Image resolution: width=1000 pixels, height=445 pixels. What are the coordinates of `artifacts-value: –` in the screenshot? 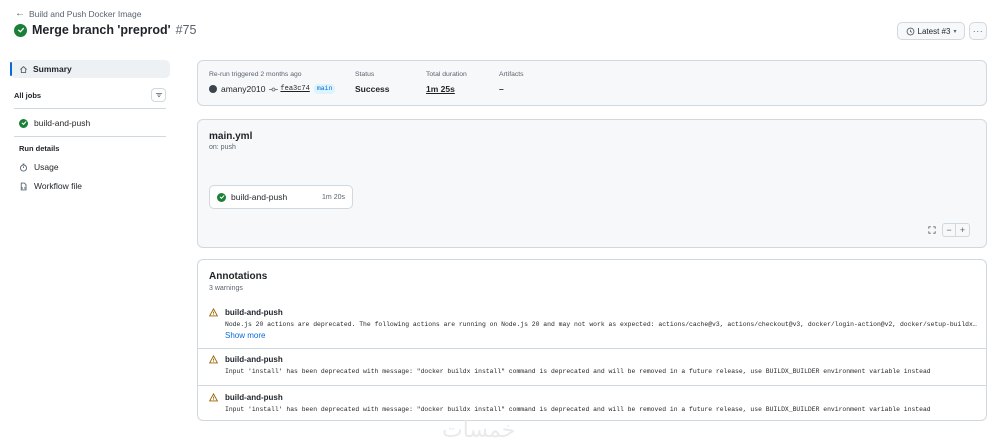 It's located at (501, 89).